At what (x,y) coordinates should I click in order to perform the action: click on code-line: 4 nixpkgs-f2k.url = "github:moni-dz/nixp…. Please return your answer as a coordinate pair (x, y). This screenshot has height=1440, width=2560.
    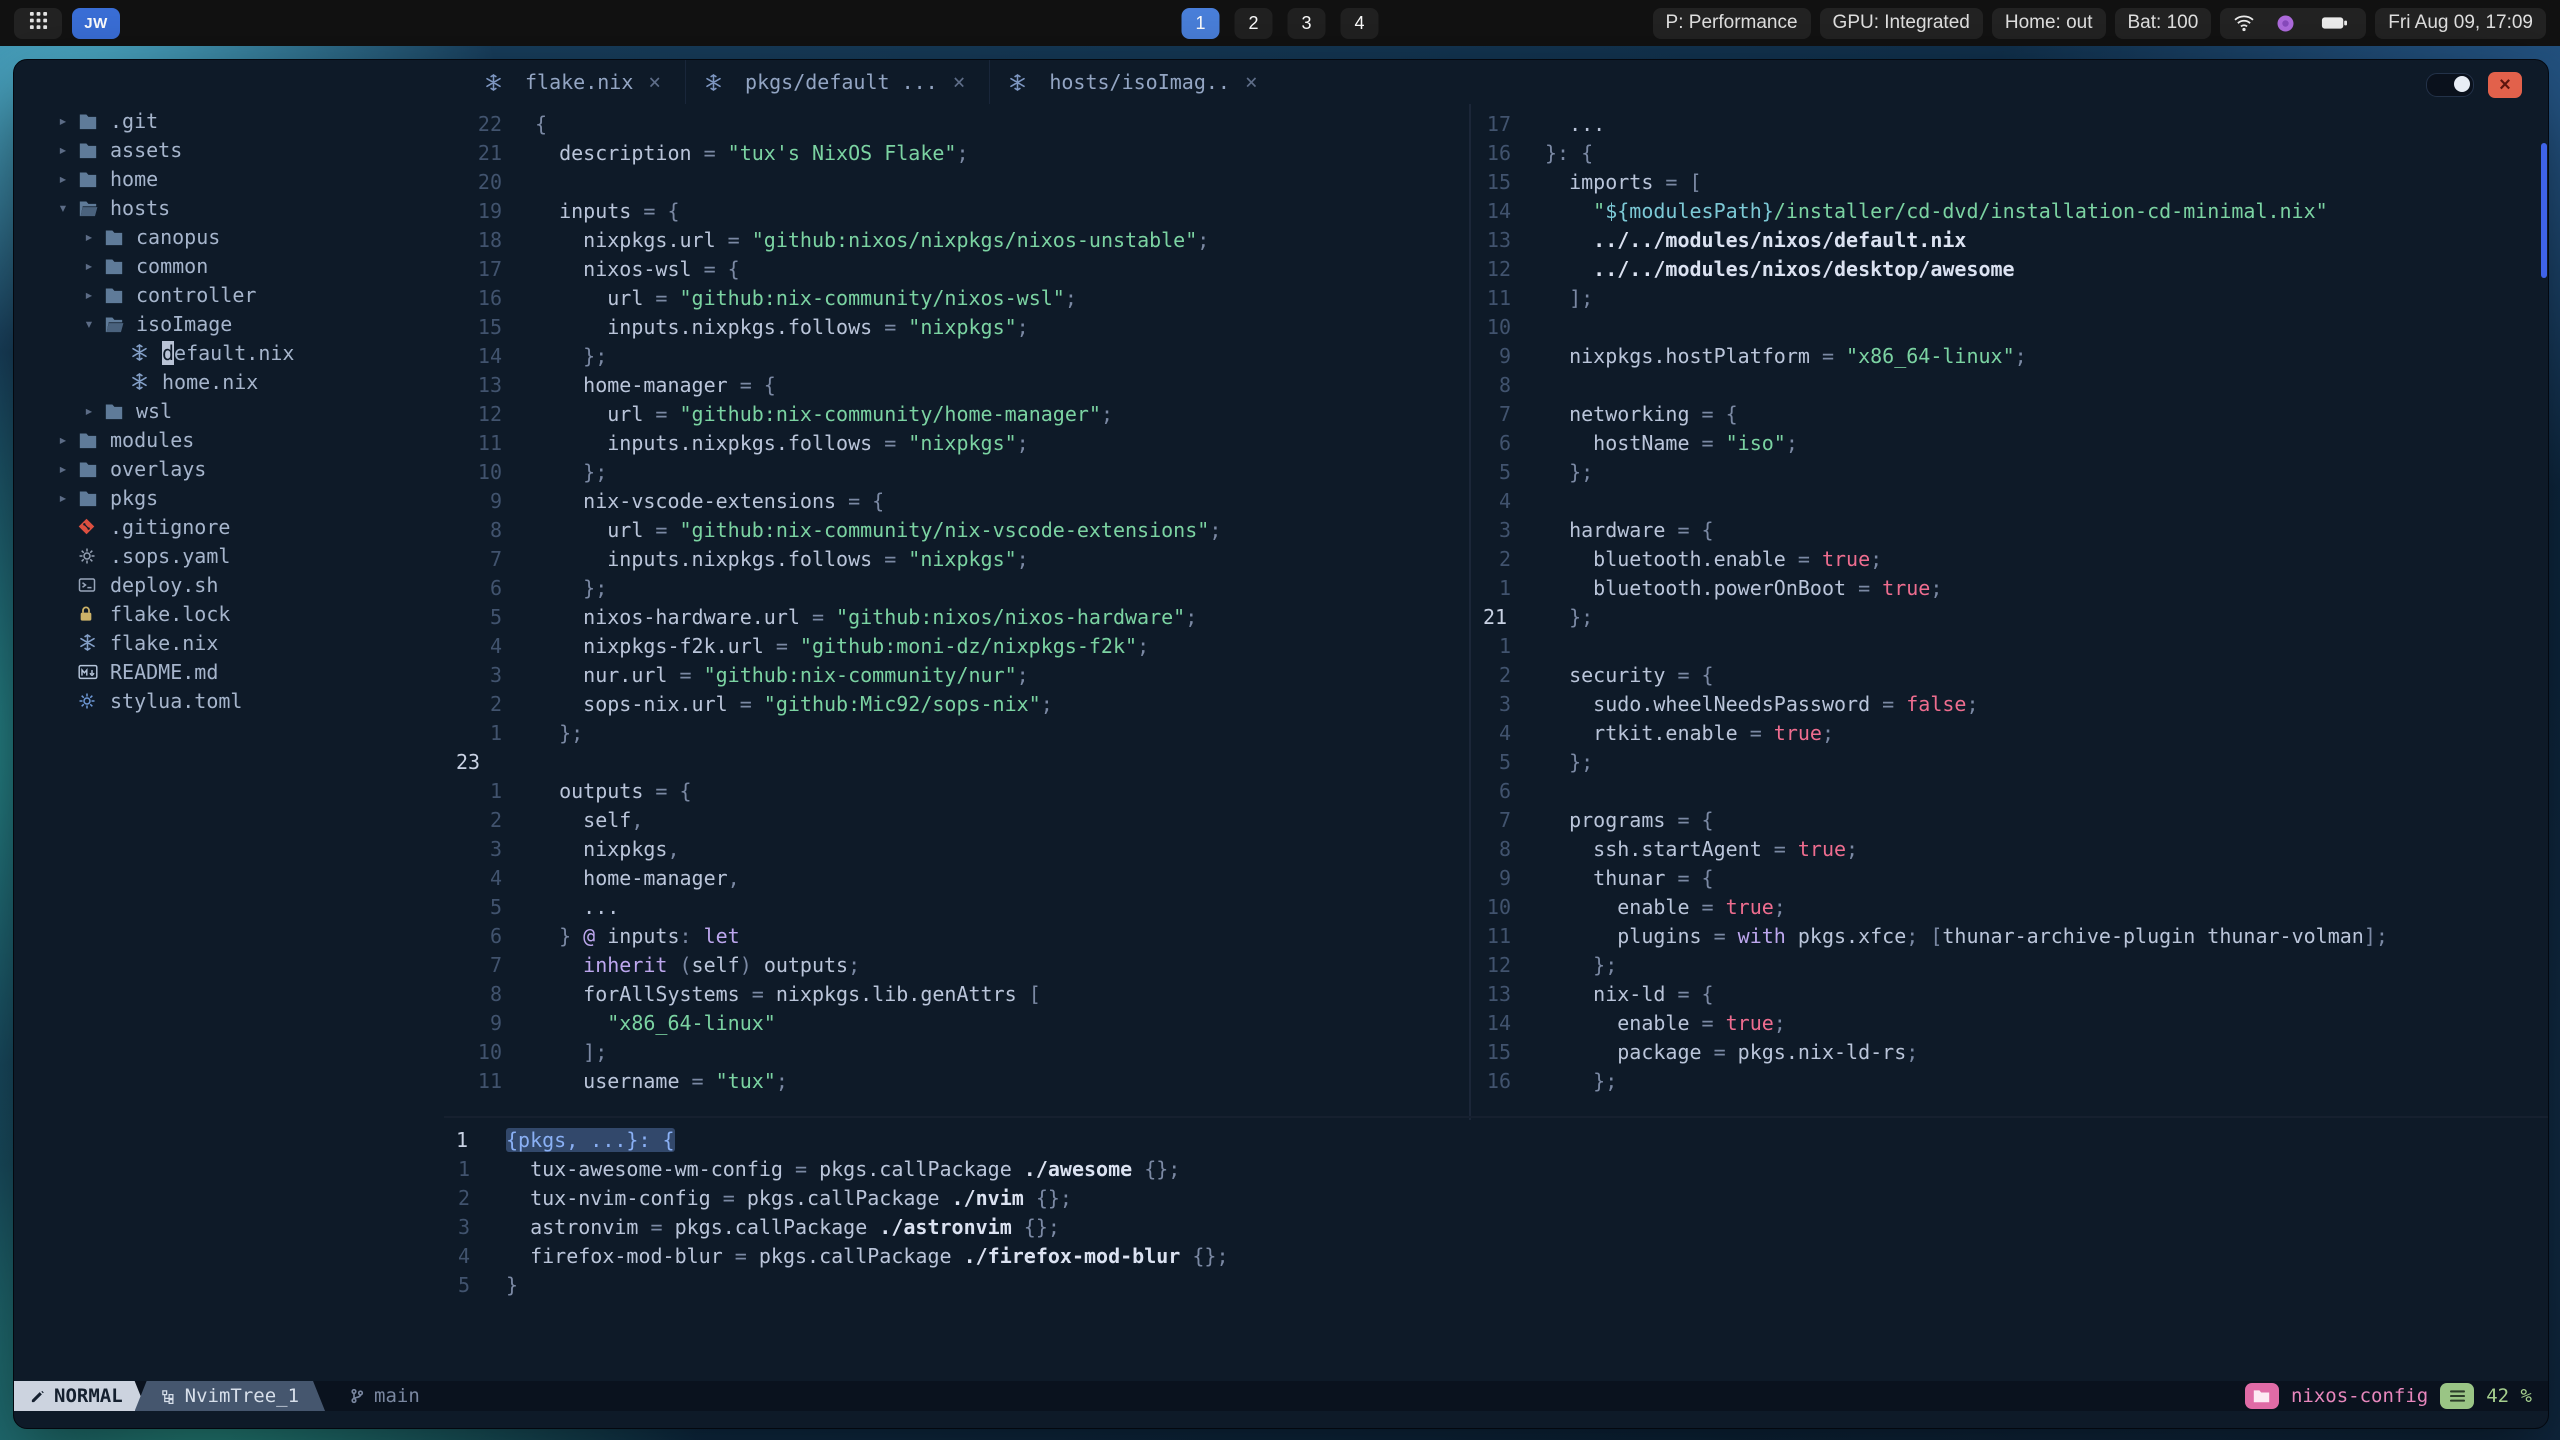
    Looking at the image, I should click on (956, 646).